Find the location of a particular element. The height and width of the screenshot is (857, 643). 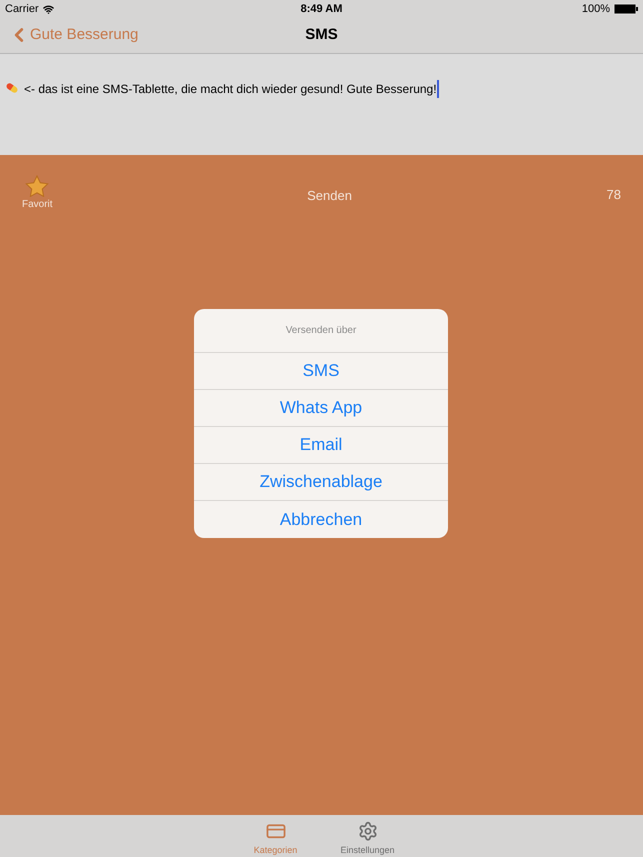

message-text: <- das ist eine SMS-Tablette, die macht dich wieder gesund! Gute Besserung! is located at coordinates (231, 89).